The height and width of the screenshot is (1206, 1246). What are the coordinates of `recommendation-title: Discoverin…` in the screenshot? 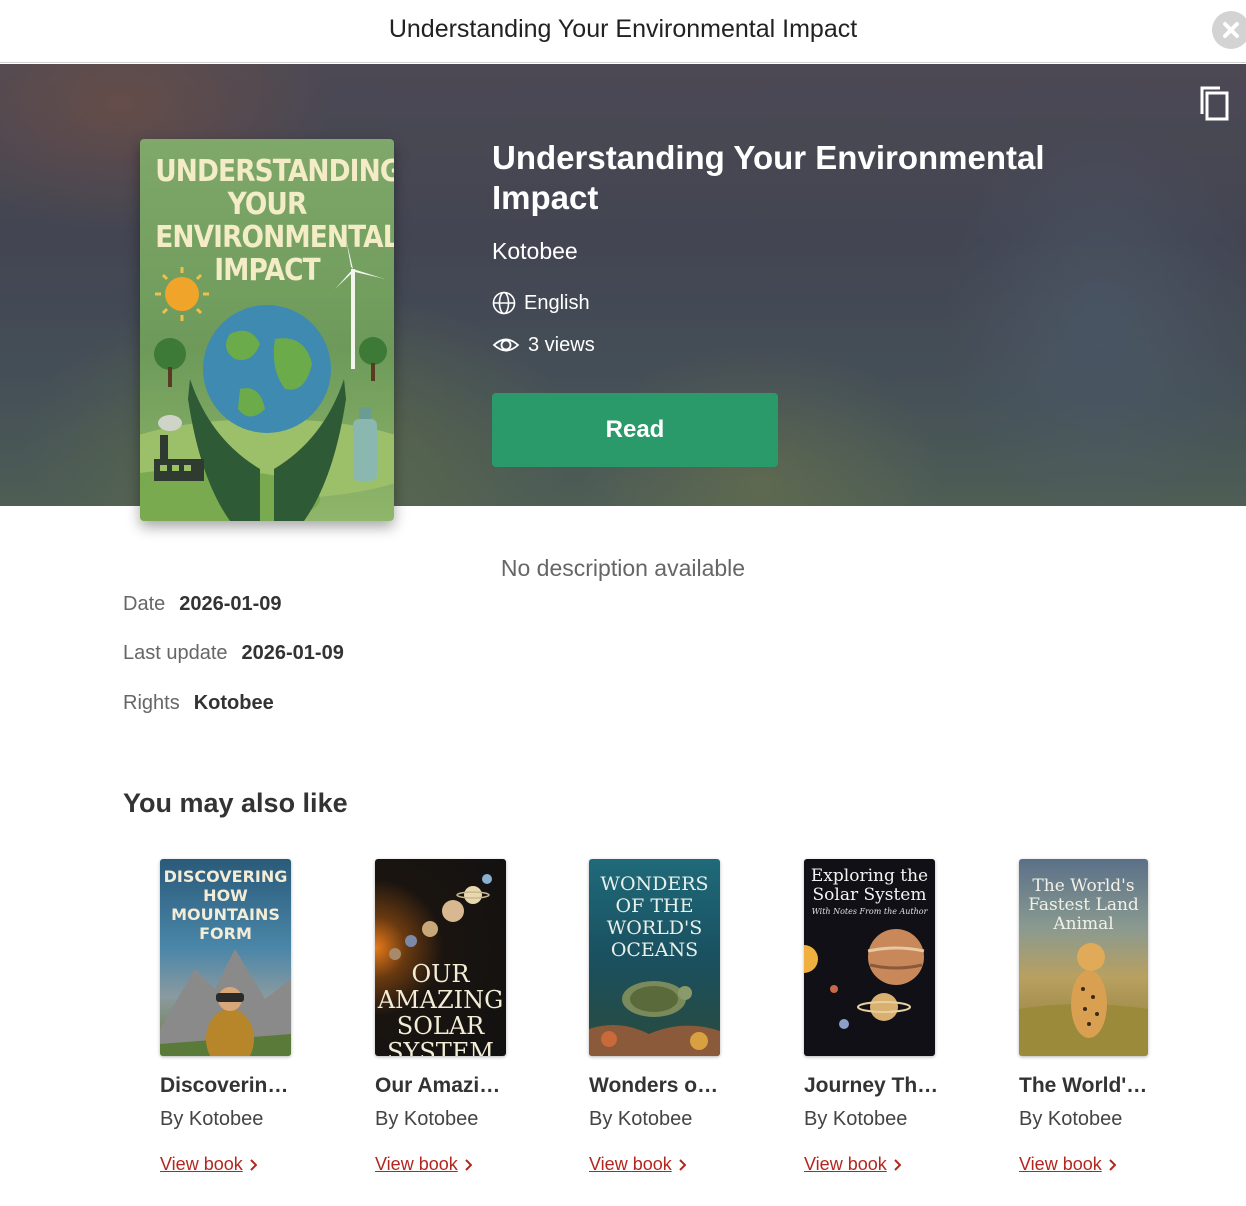 It's located at (224, 1085).